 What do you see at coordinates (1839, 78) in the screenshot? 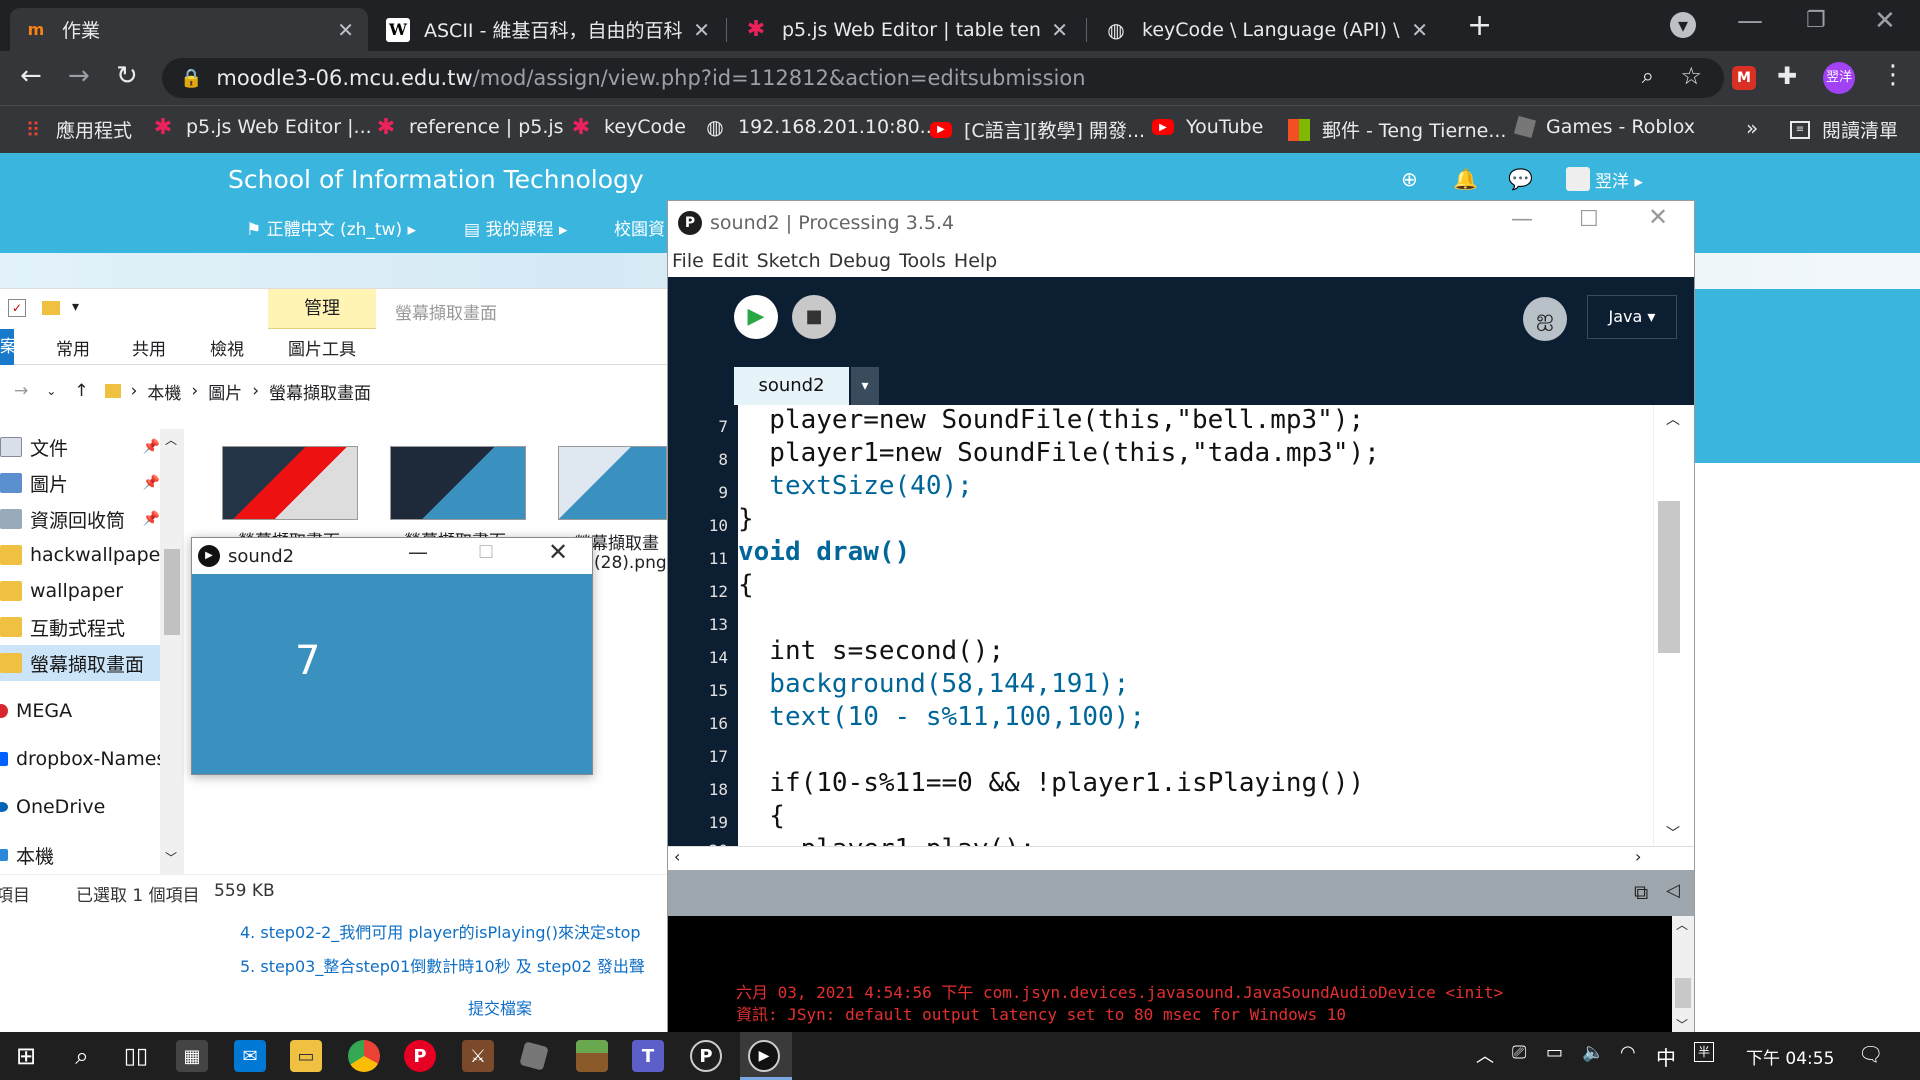
I see `profile-avatar: 翌洋` at bounding box center [1839, 78].